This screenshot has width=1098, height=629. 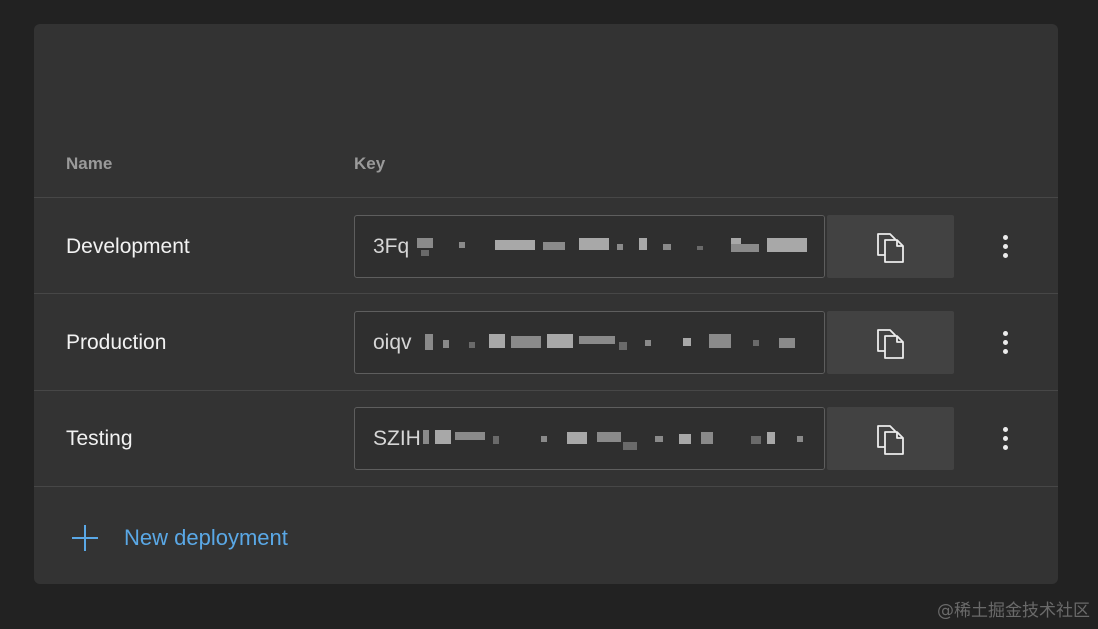 I want to click on watermark: @稀土掘金技术社区, so click(x=1013, y=611).